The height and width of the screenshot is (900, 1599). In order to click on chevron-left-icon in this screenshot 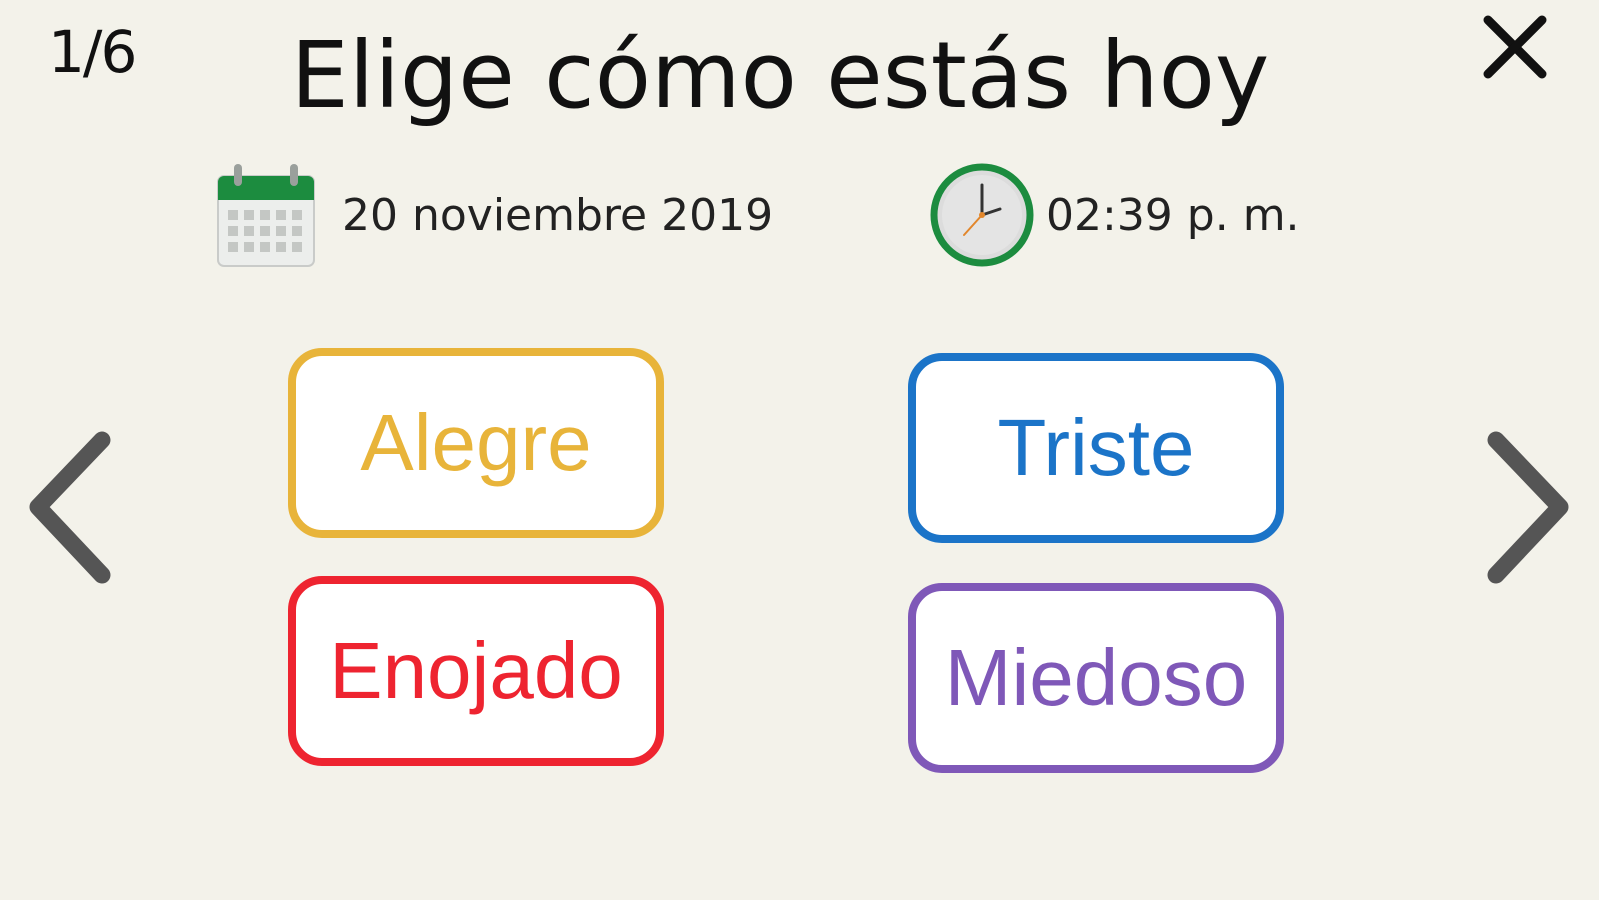, I will do `click(70, 507)`.